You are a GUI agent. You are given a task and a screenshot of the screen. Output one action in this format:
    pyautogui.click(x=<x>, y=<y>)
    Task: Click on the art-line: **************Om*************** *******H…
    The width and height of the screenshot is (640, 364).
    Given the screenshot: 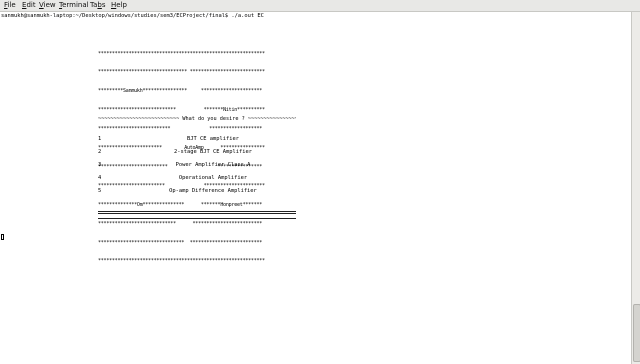 What is the action you would take?
    pyautogui.click(x=180, y=204)
    